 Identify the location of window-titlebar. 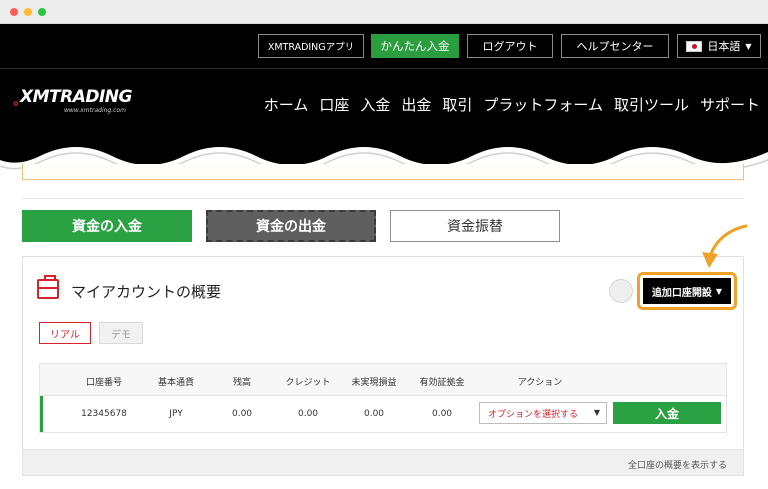
(384, 12).